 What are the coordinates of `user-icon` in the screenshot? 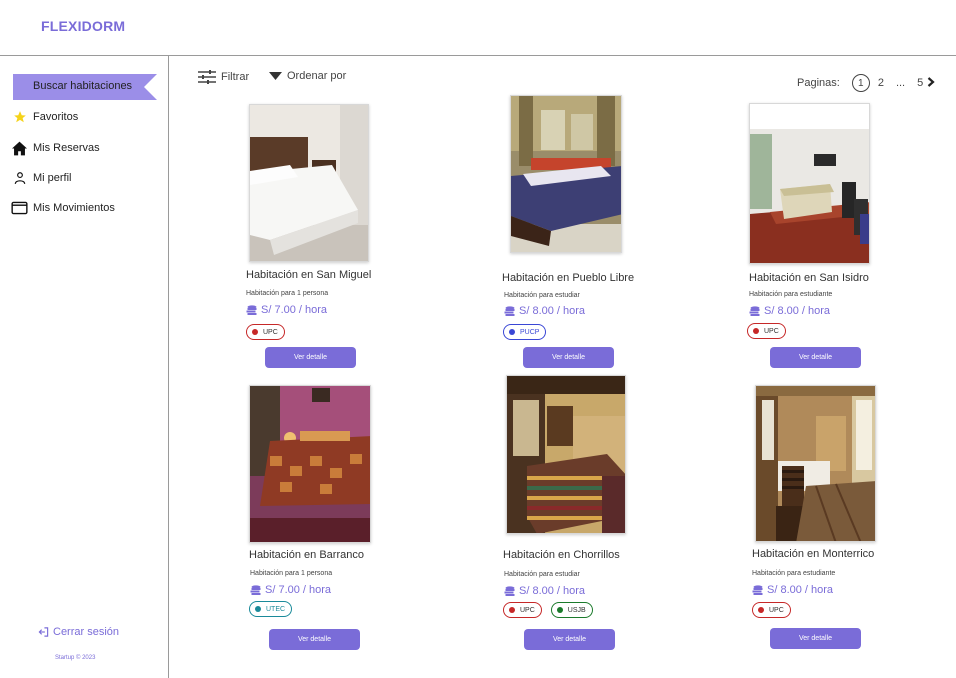 It's located at (19, 178).